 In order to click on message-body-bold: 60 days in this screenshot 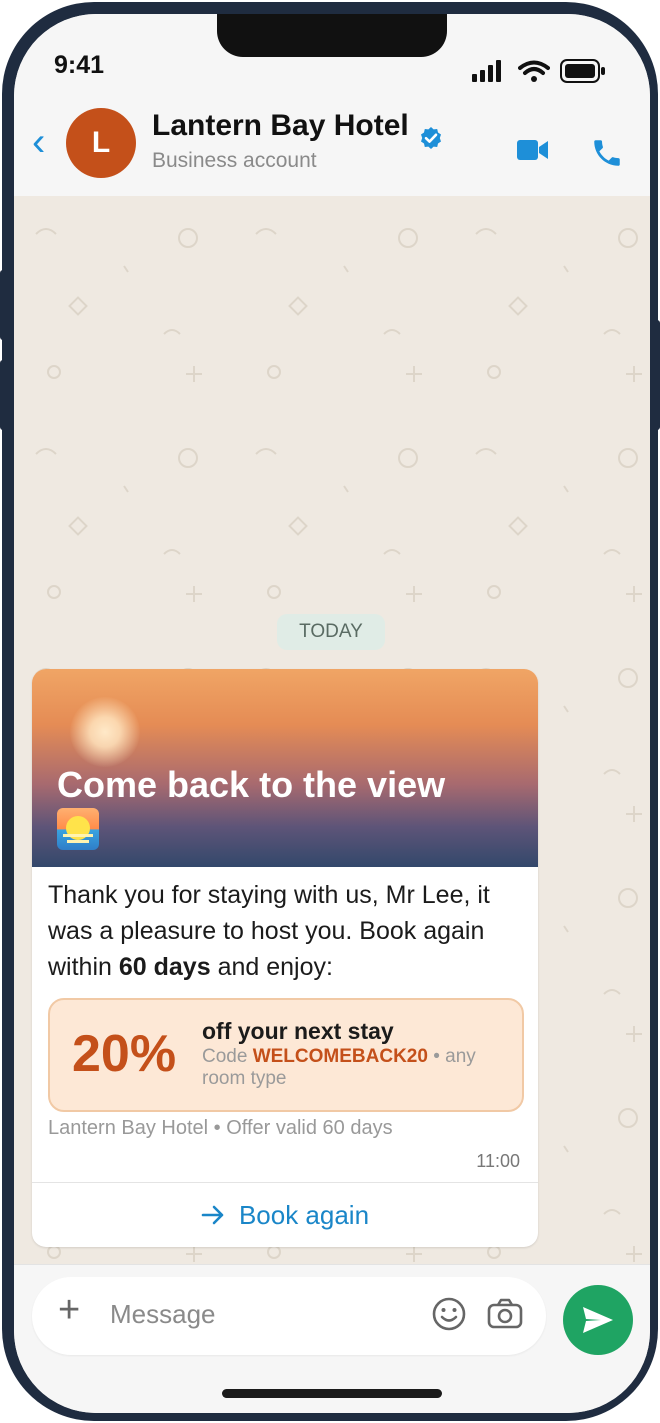, I will do `click(164, 967)`.